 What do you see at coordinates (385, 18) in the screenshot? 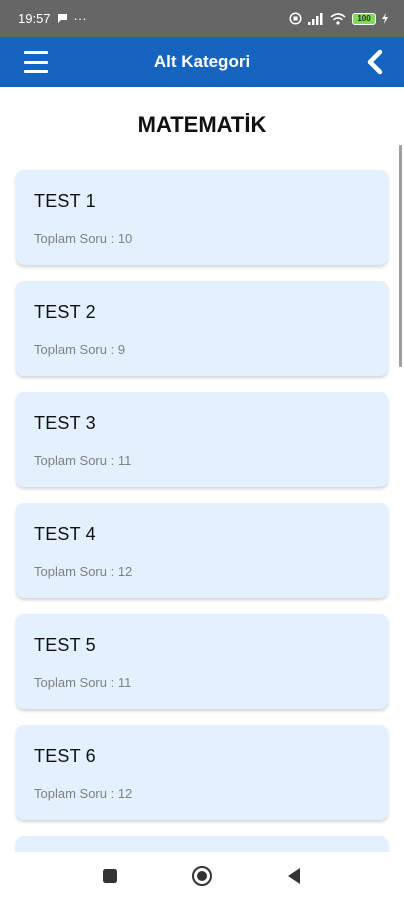
I see `charging-icon` at bounding box center [385, 18].